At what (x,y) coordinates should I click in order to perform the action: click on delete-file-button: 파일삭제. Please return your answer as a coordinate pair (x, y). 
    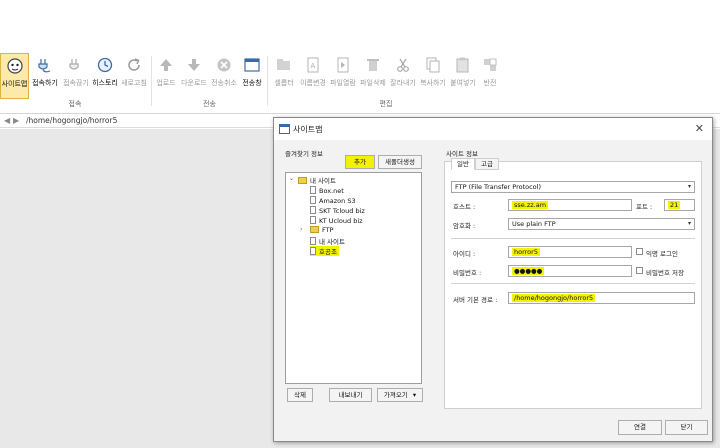
    Looking at the image, I should click on (373, 76).